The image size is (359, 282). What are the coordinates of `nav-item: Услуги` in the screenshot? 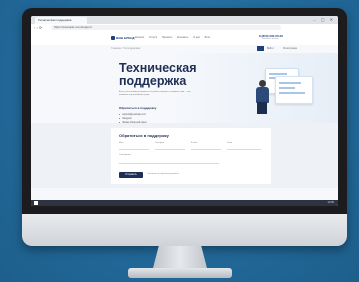 It's located at (153, 37).